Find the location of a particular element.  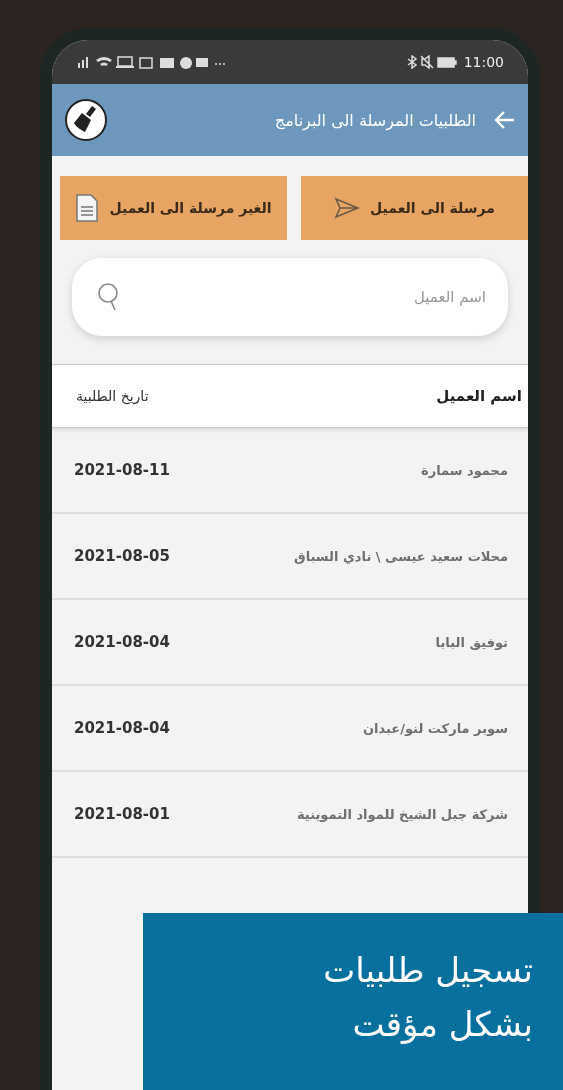

status-icons is located at coordinates (431, 62).